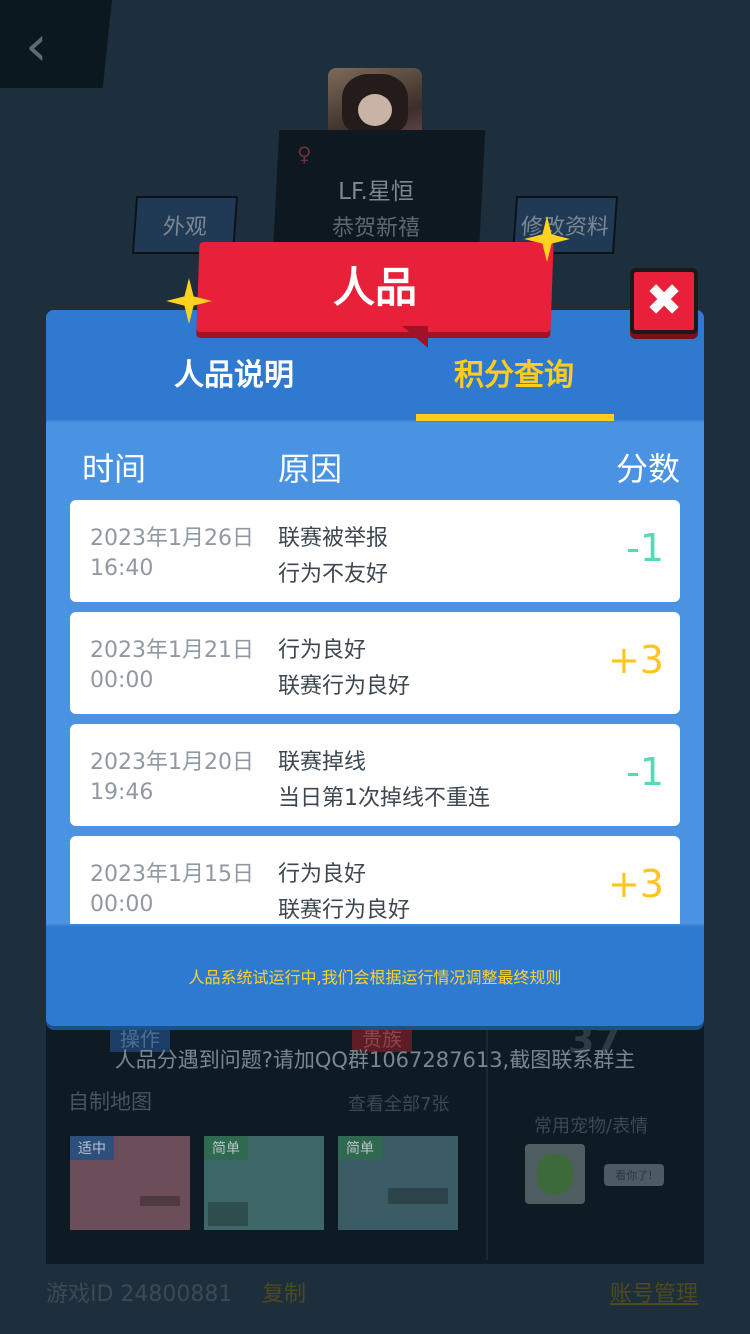 This screenshot has height=1334, width=750. I want to click on pet-thumbnail, so click(555, 1174).